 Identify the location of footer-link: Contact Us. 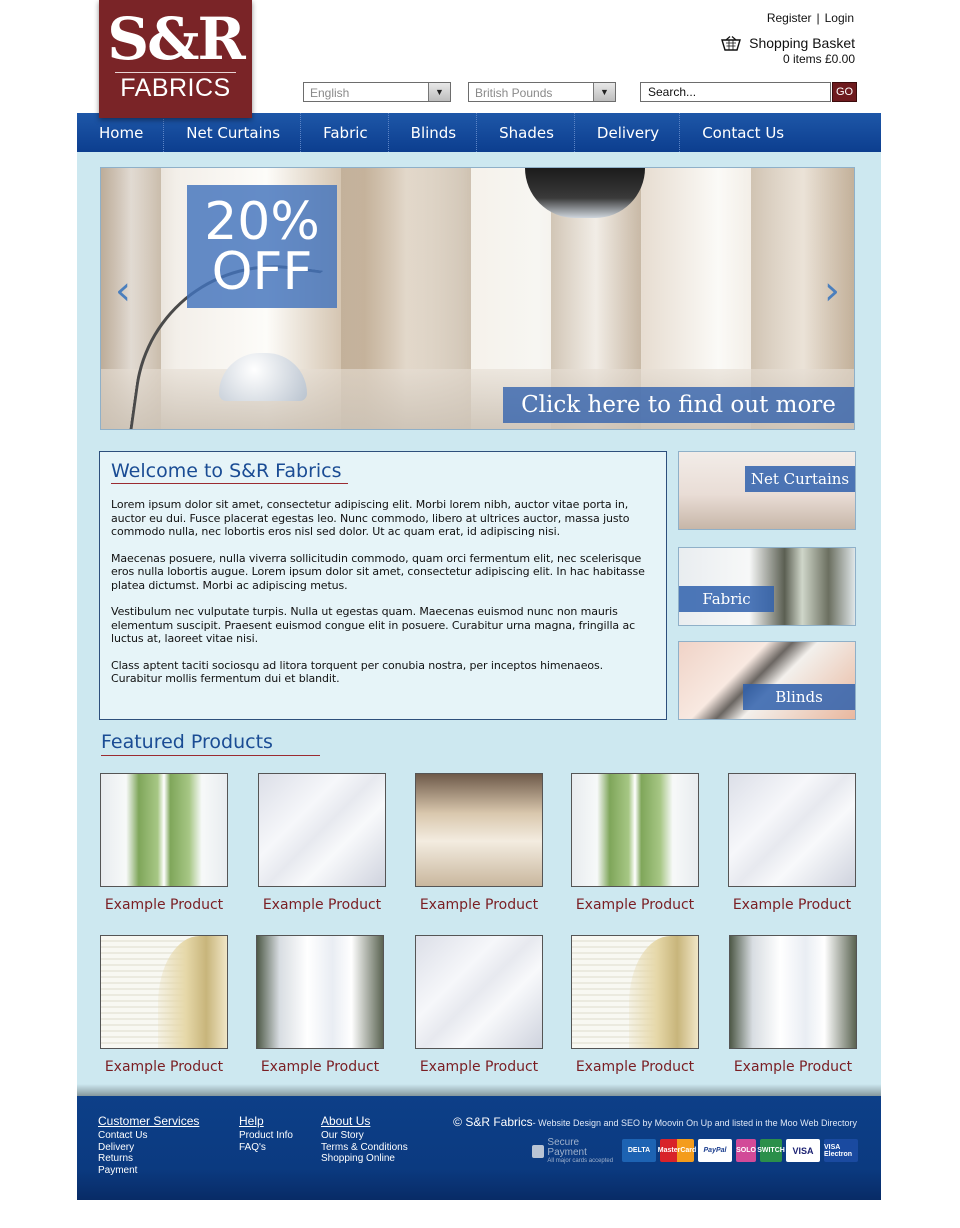
(148, 1136).